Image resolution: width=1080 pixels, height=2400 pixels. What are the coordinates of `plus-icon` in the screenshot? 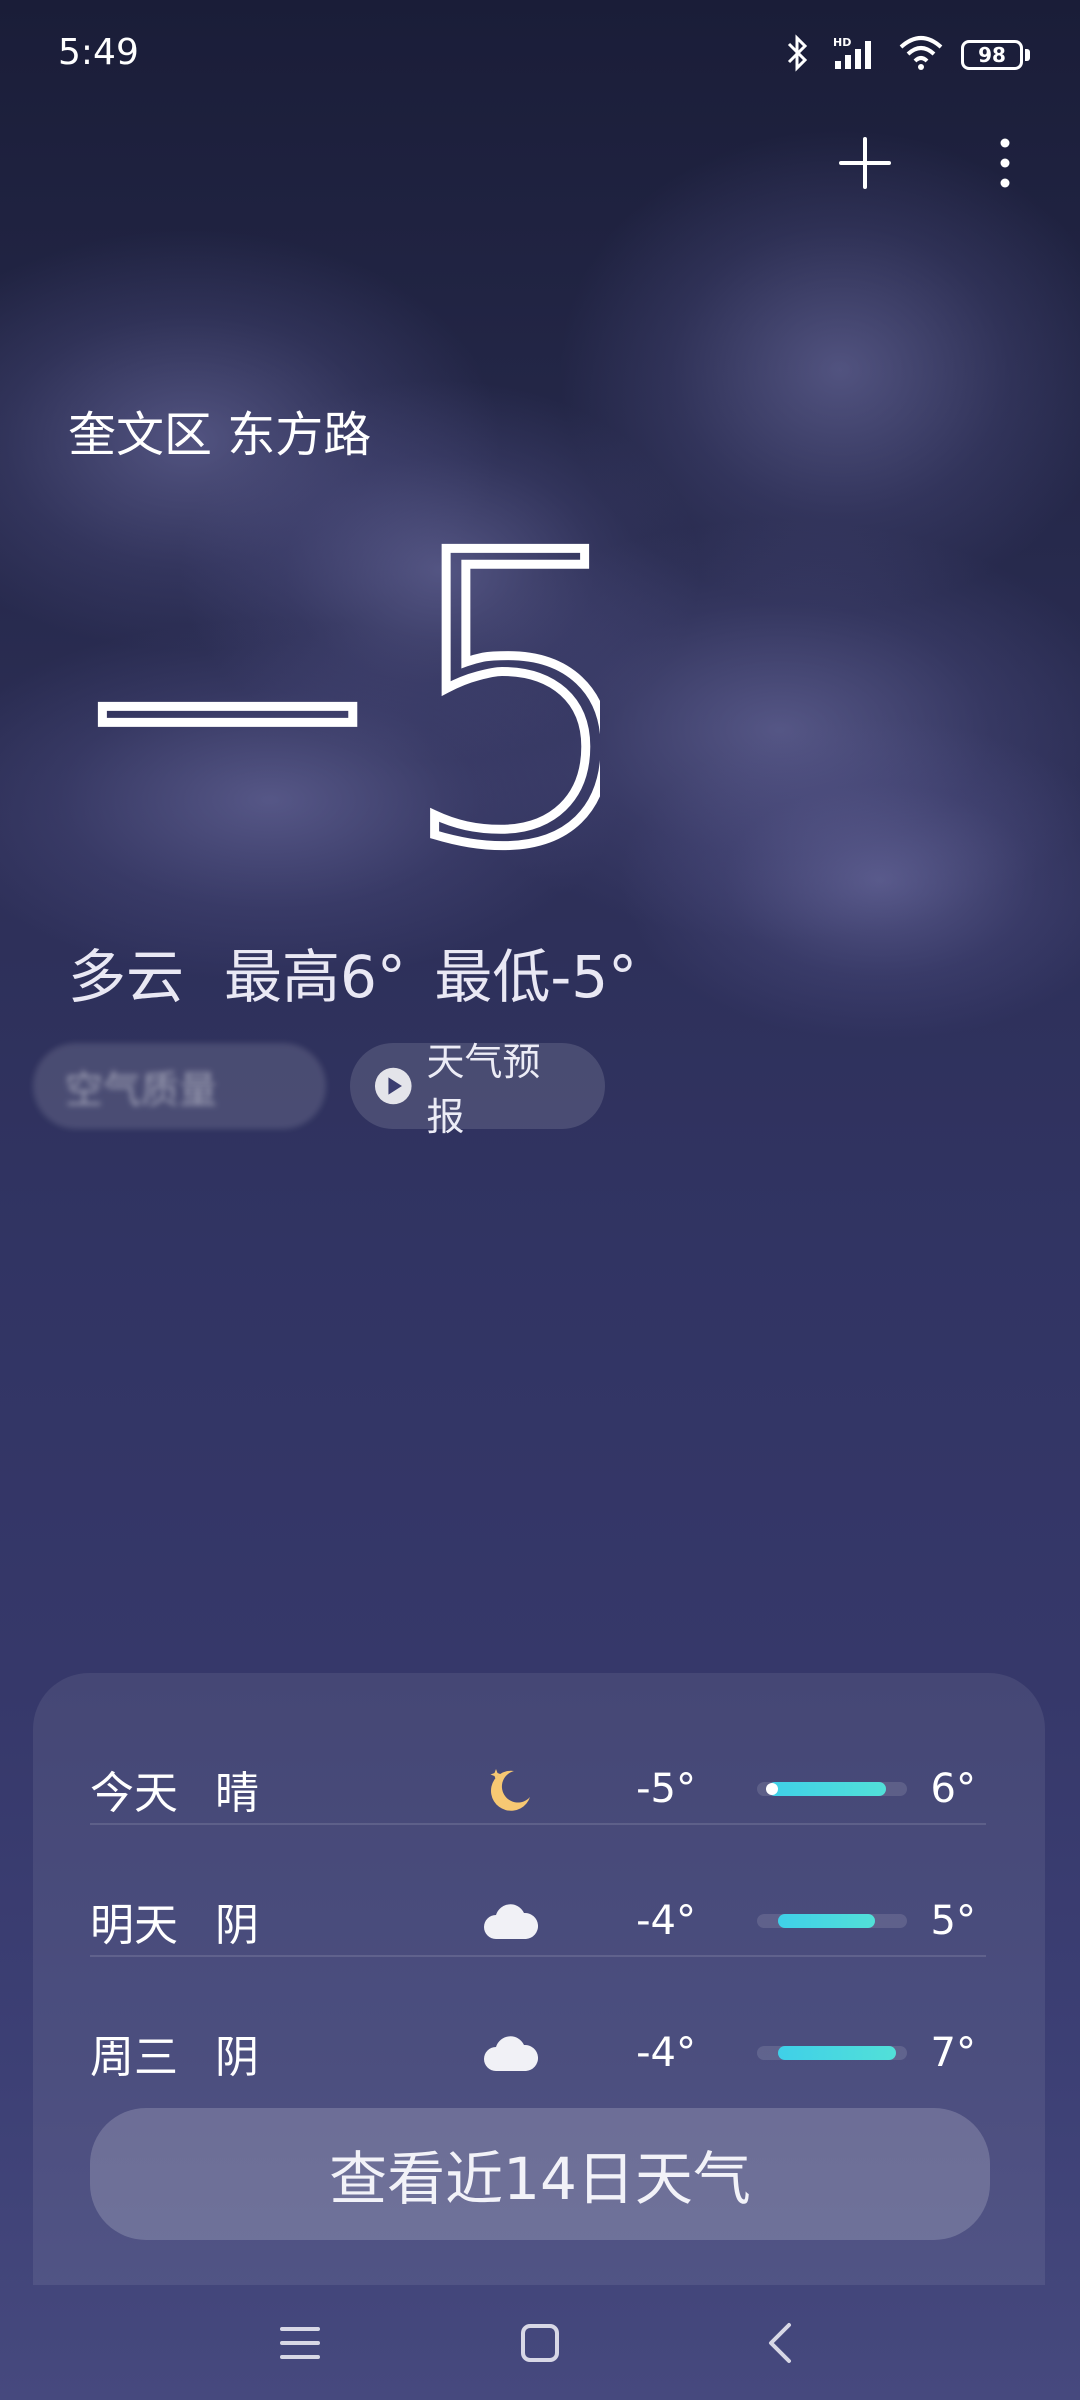 It's located at (865, 163).